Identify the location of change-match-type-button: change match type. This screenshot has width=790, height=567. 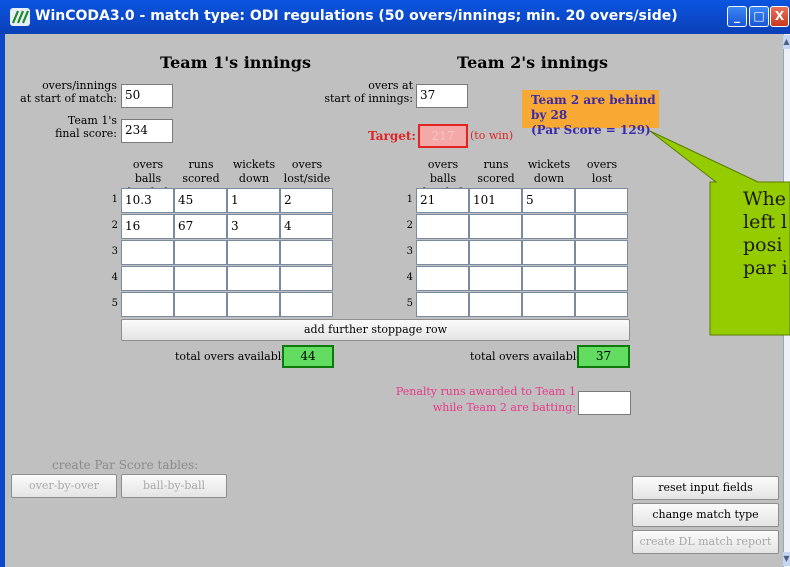
(705, 515).